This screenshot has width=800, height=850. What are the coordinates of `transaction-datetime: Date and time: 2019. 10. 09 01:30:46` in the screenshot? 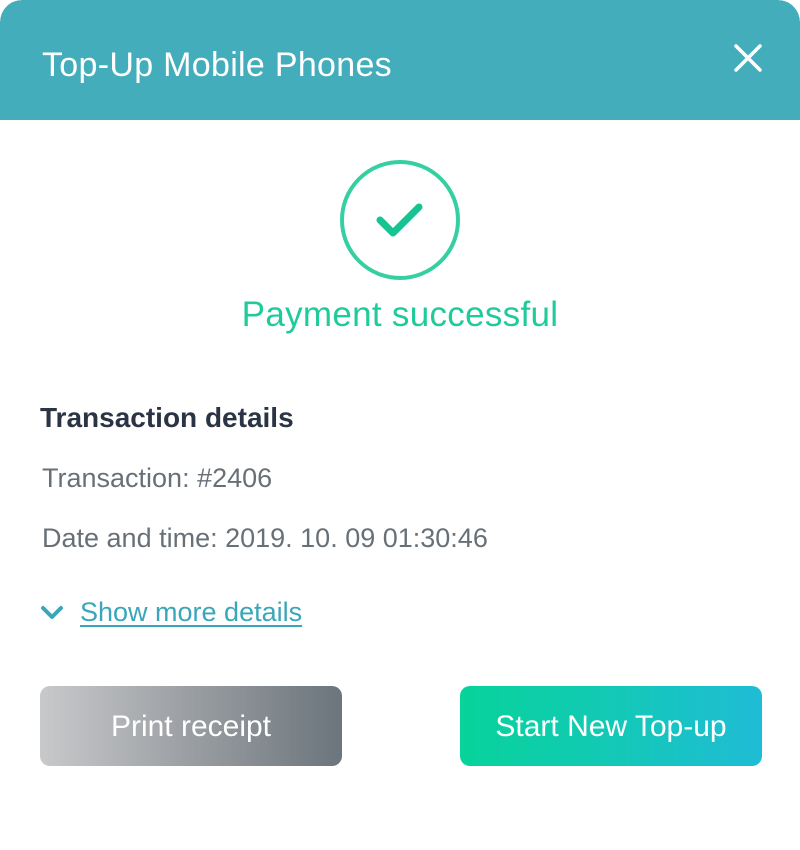 It's located at (265, 538).